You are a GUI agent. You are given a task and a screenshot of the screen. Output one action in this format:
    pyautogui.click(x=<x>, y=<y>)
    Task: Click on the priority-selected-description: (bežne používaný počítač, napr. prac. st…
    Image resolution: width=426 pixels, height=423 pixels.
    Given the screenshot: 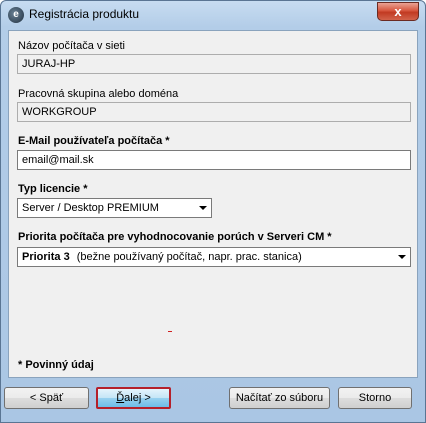 What is the action you would take?
    pyautogui.click(x=189, y=257)
    